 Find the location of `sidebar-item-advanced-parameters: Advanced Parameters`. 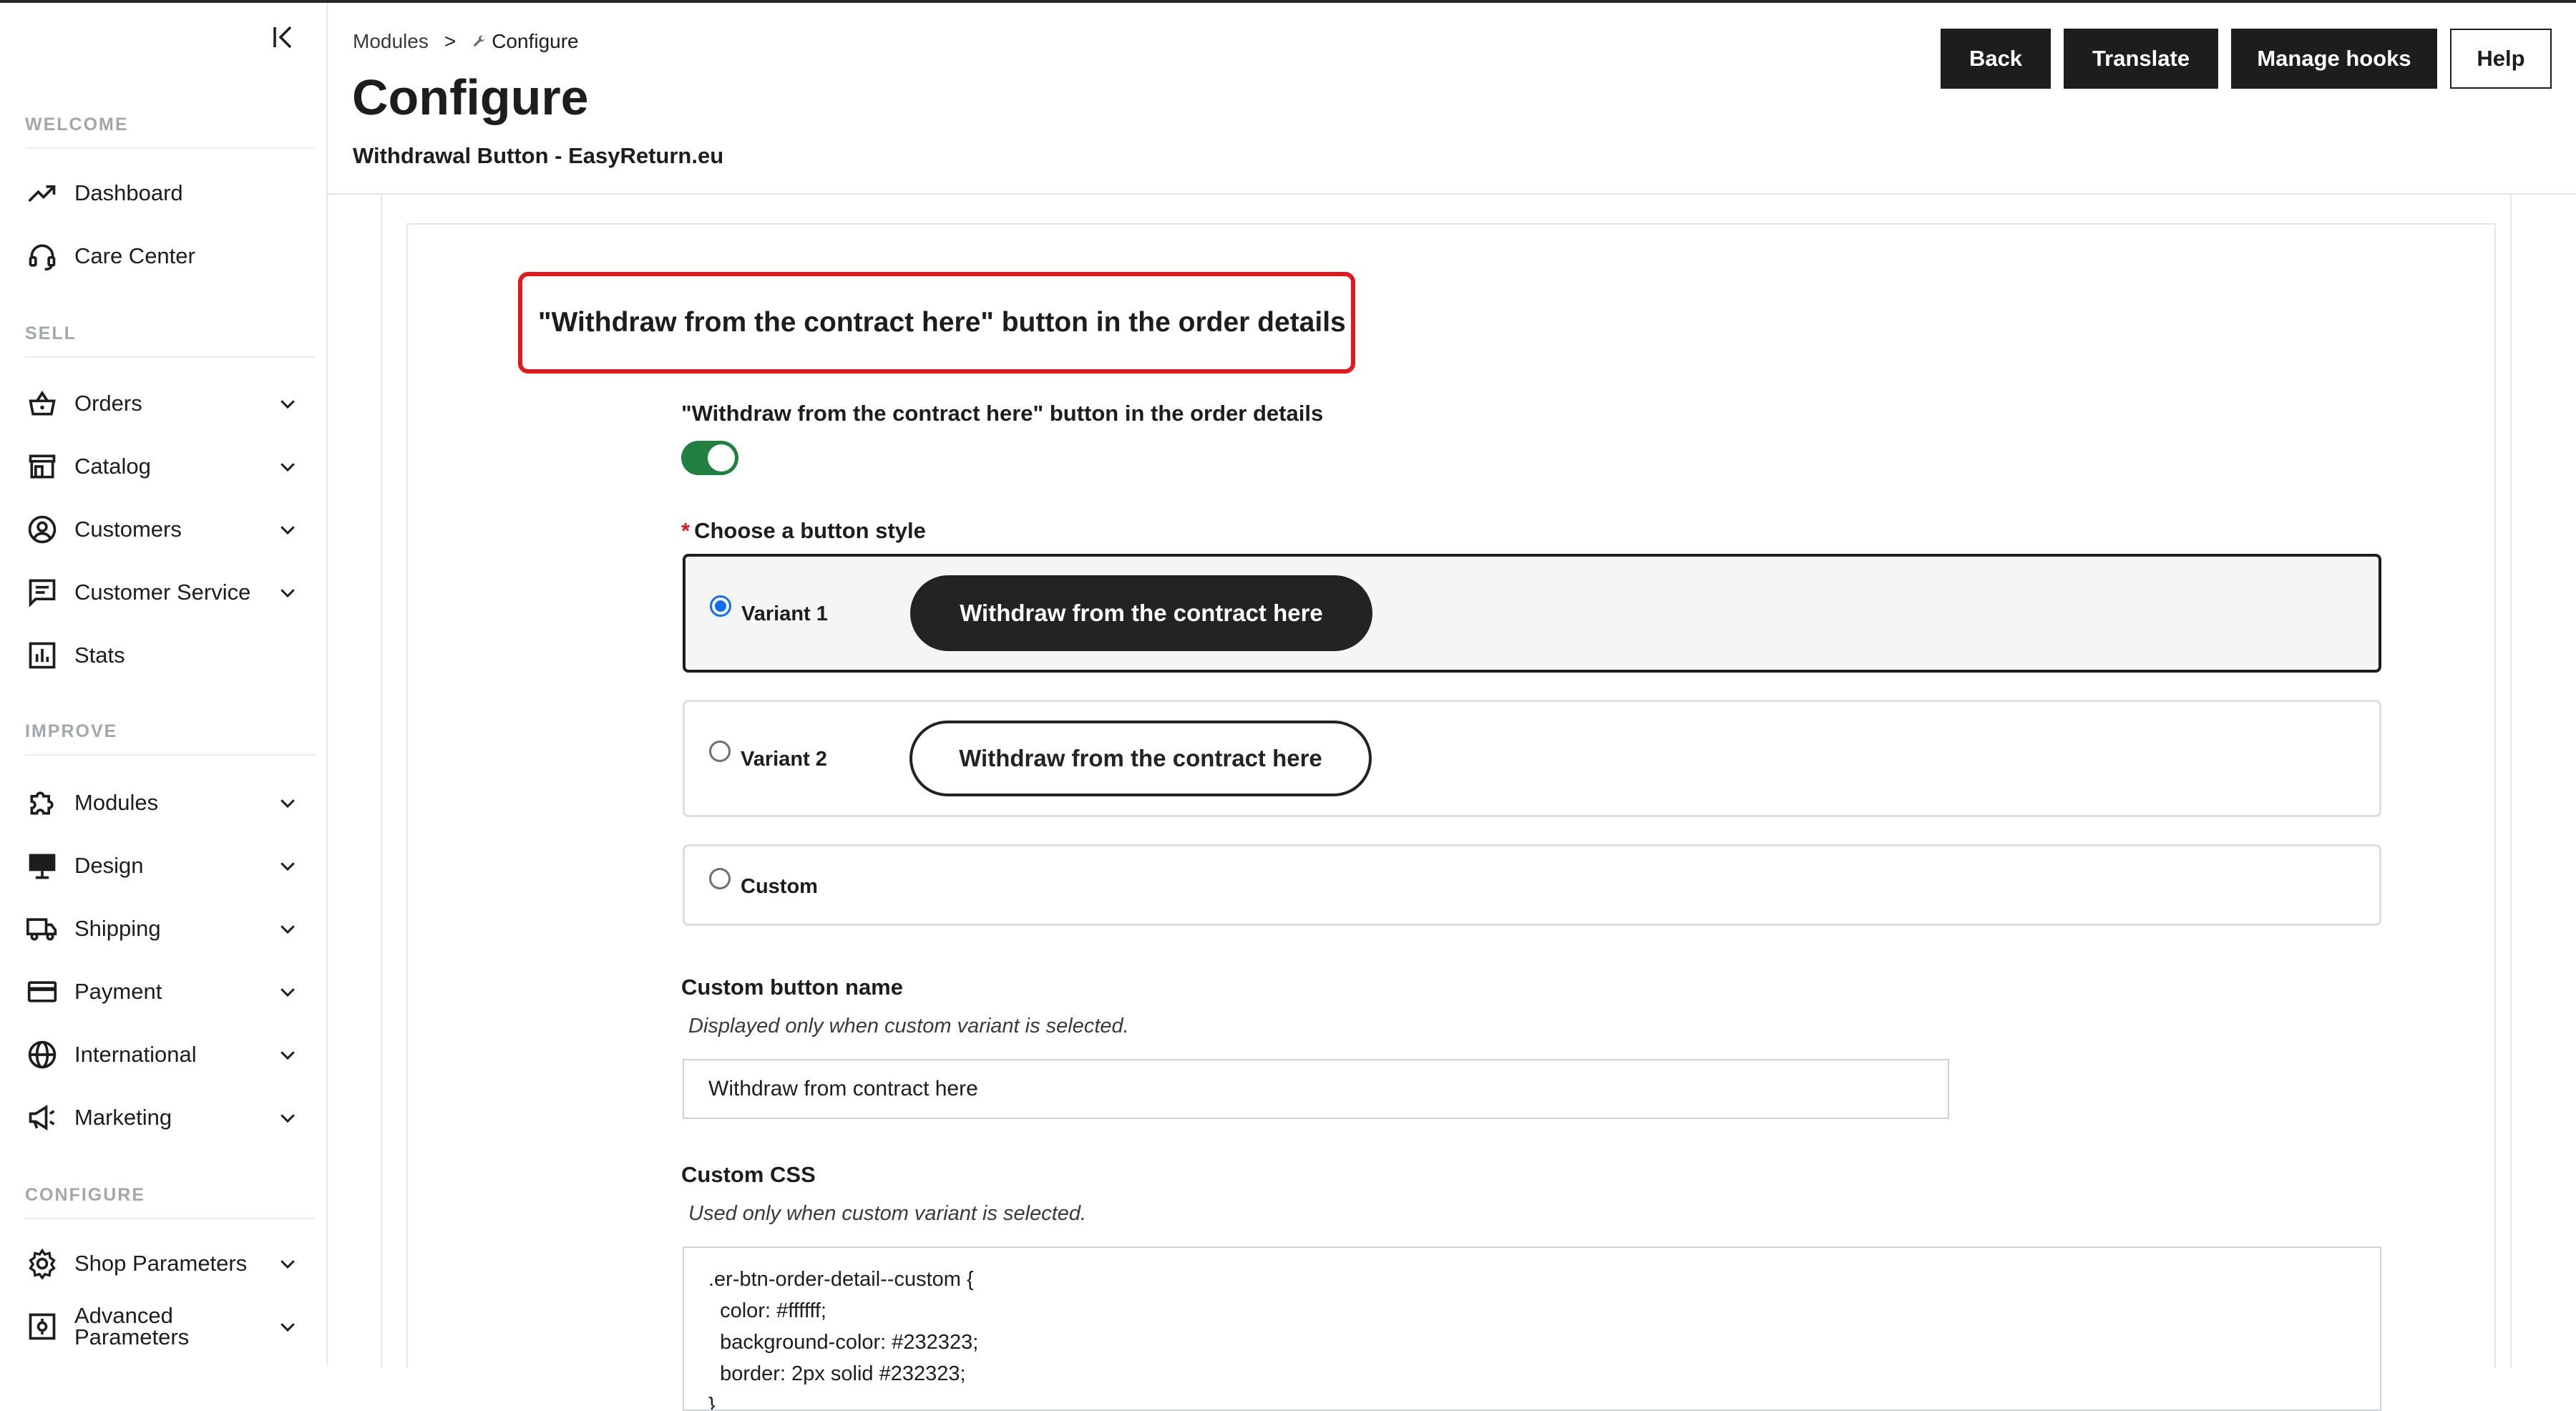

sidebar-item-advanced-parameters: Advanced Parameters is located at coordinates (165, 1326).